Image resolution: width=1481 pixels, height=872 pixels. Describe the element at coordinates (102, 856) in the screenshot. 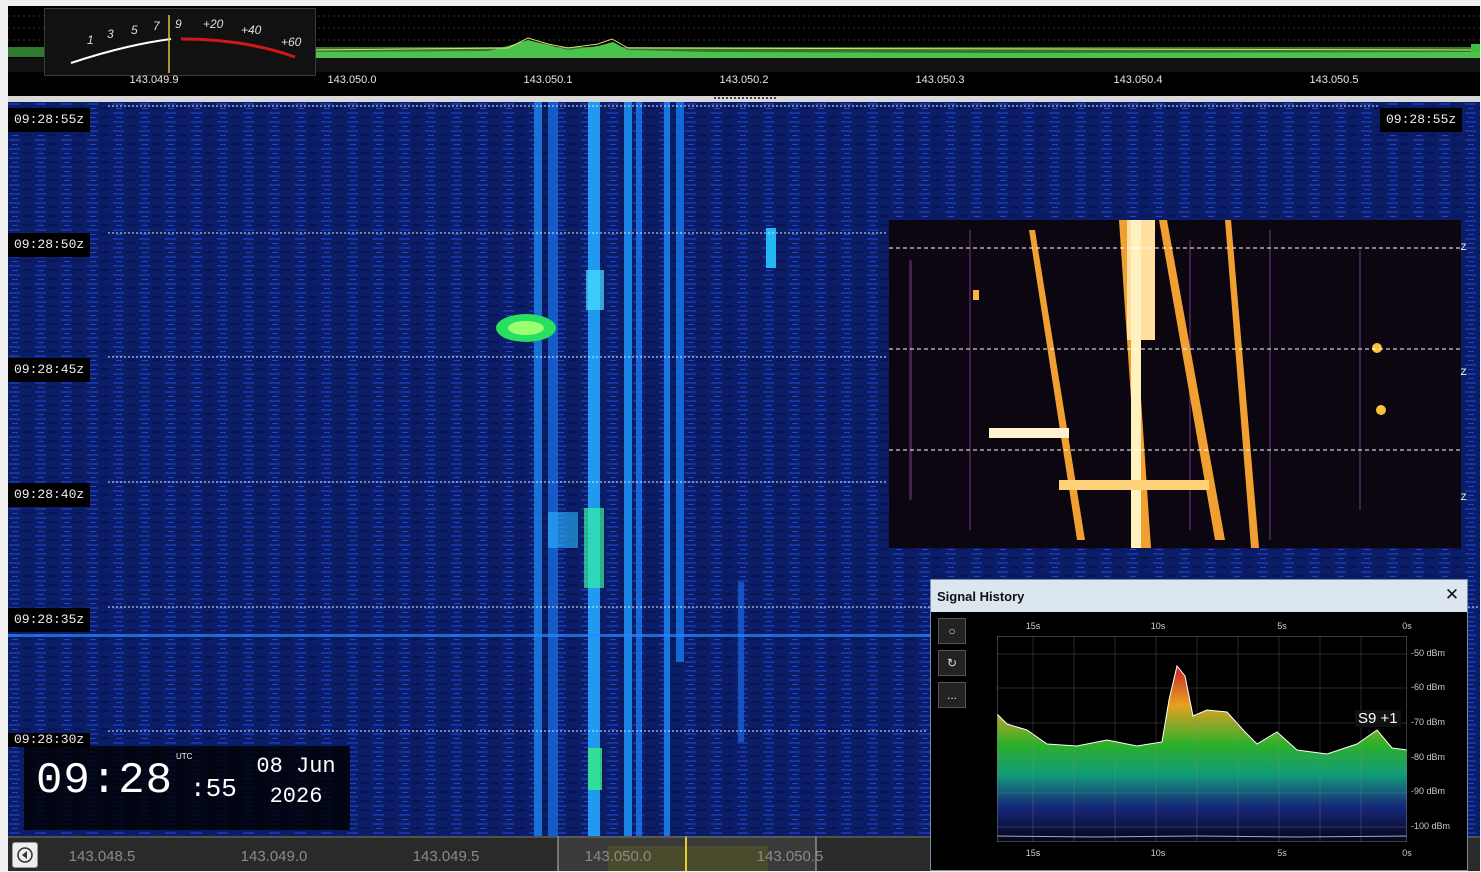

I see `bottom-freq-label: 143.048.5` at that location.